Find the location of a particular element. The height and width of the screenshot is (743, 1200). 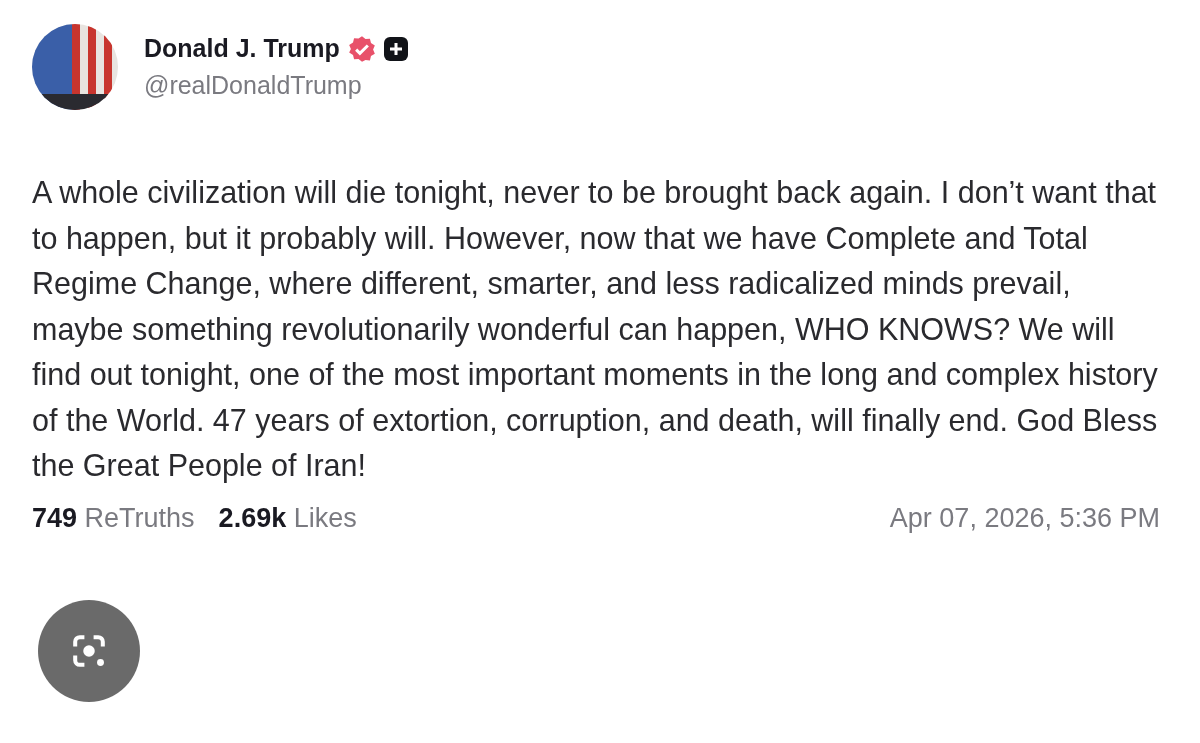

verified-badge-icon is located at coordinates (361, 48).